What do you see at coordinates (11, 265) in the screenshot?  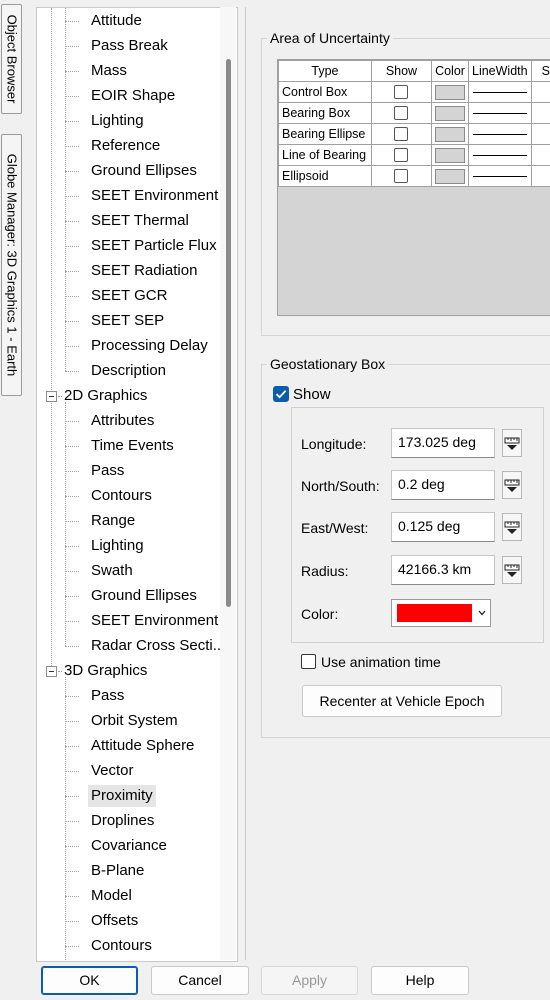 I see `tab-globe-manager: Globe Manager: 3D Graphics 1 - Earth` at bounding box center [11, 265].